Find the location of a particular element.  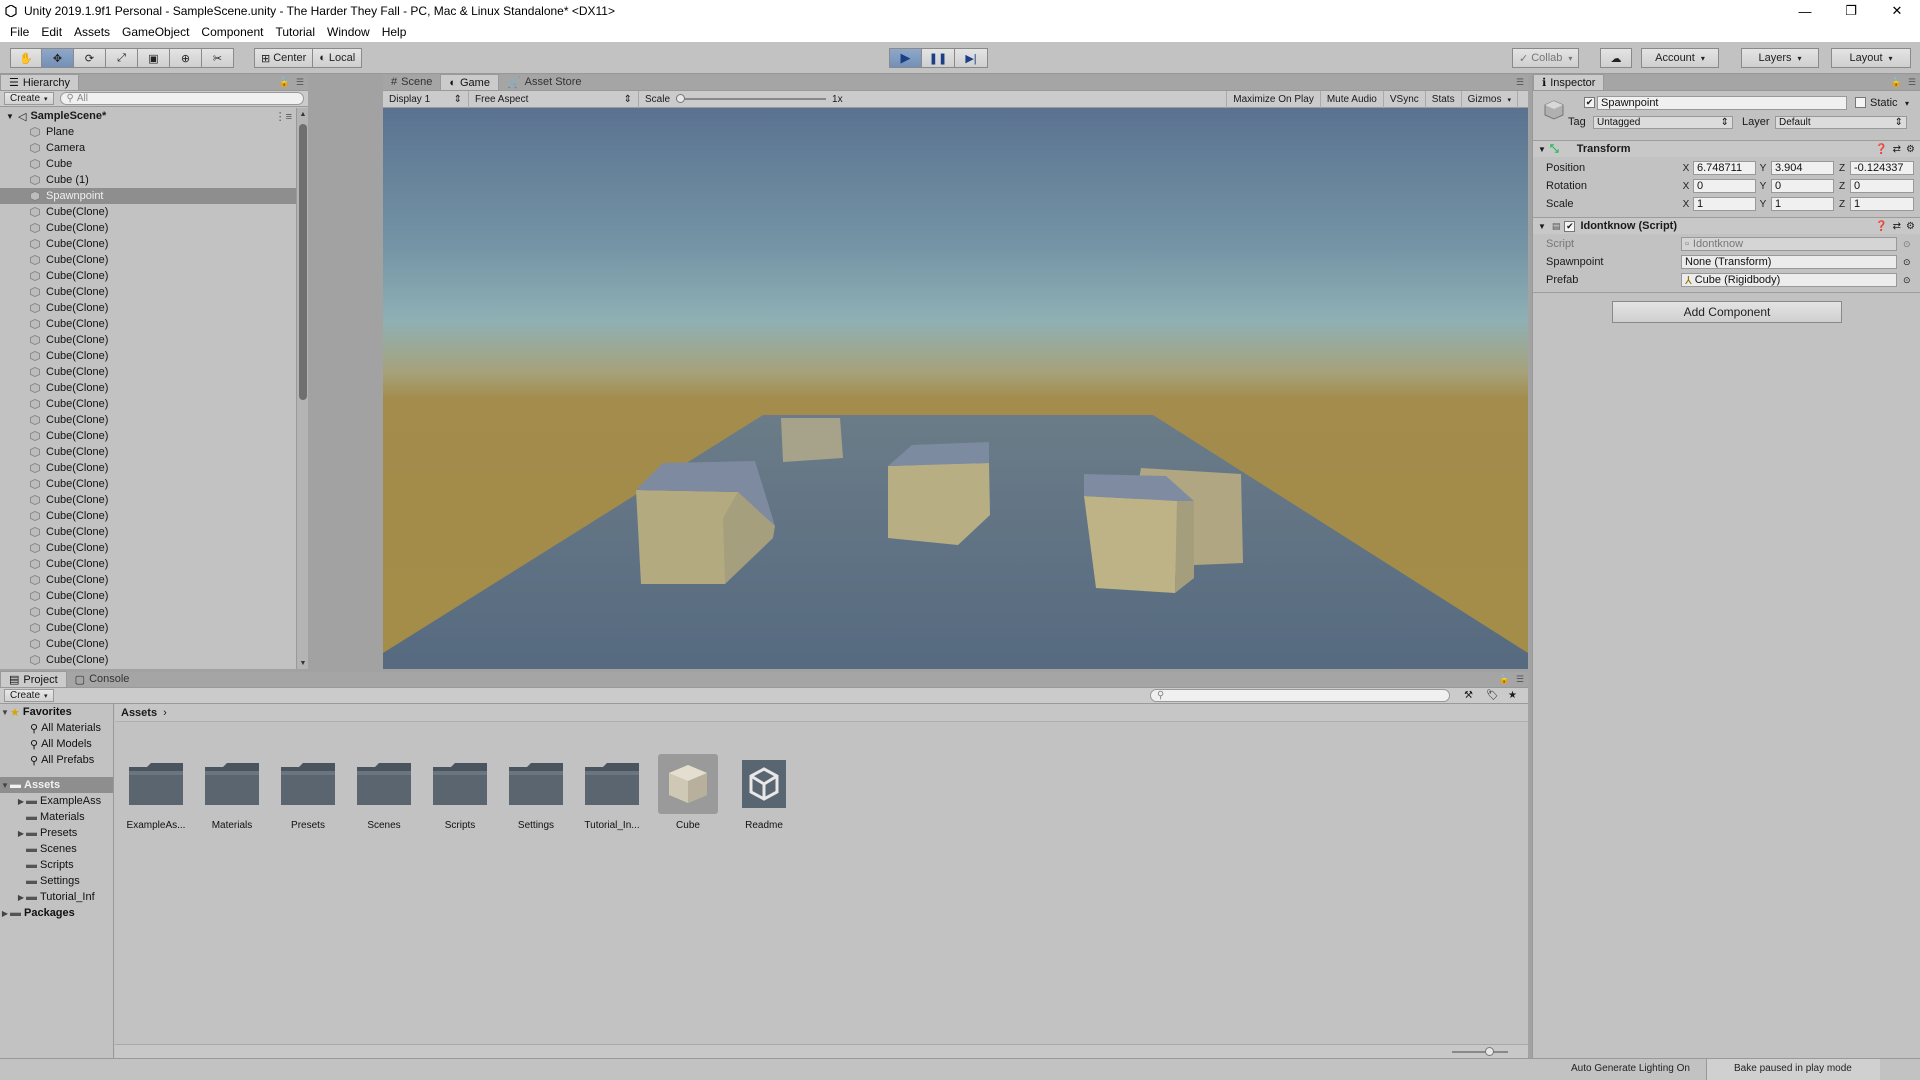

assets-node: ▼ ▬ Assets is located at coordinates (56, 785).